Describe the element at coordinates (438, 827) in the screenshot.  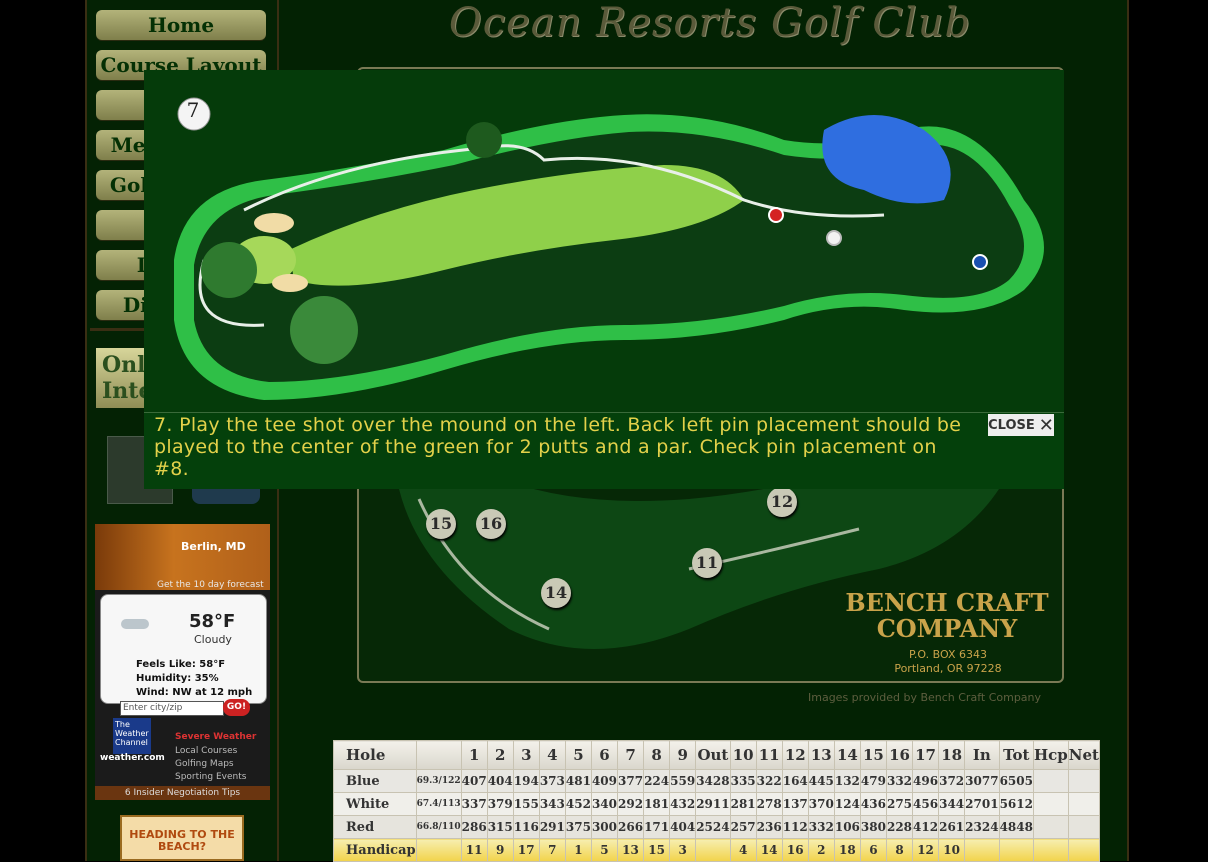
I see `scorecard-rating: 66.8/110` at that location.